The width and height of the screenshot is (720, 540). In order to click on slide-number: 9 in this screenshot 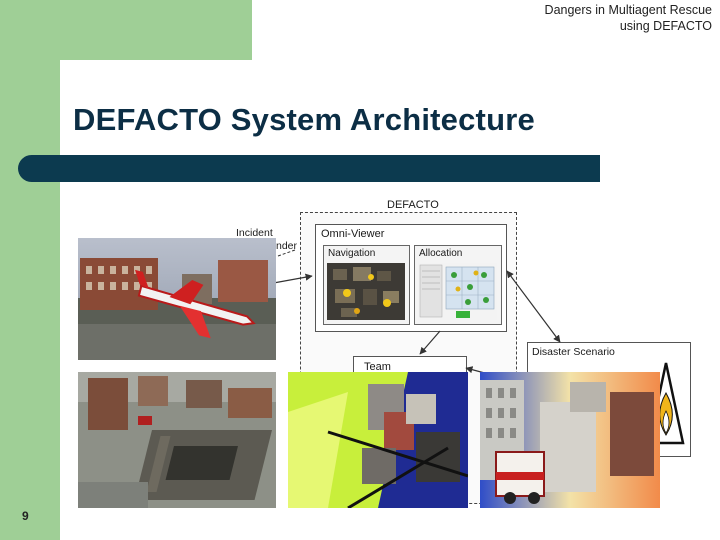, I will do `click(25, 516)`.